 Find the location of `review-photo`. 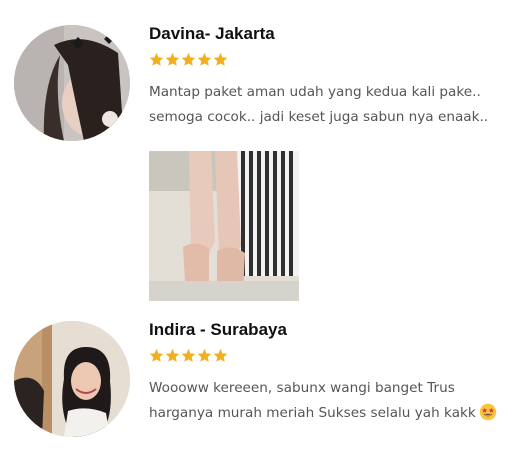

review-photo is located at coordinates (224, 226).